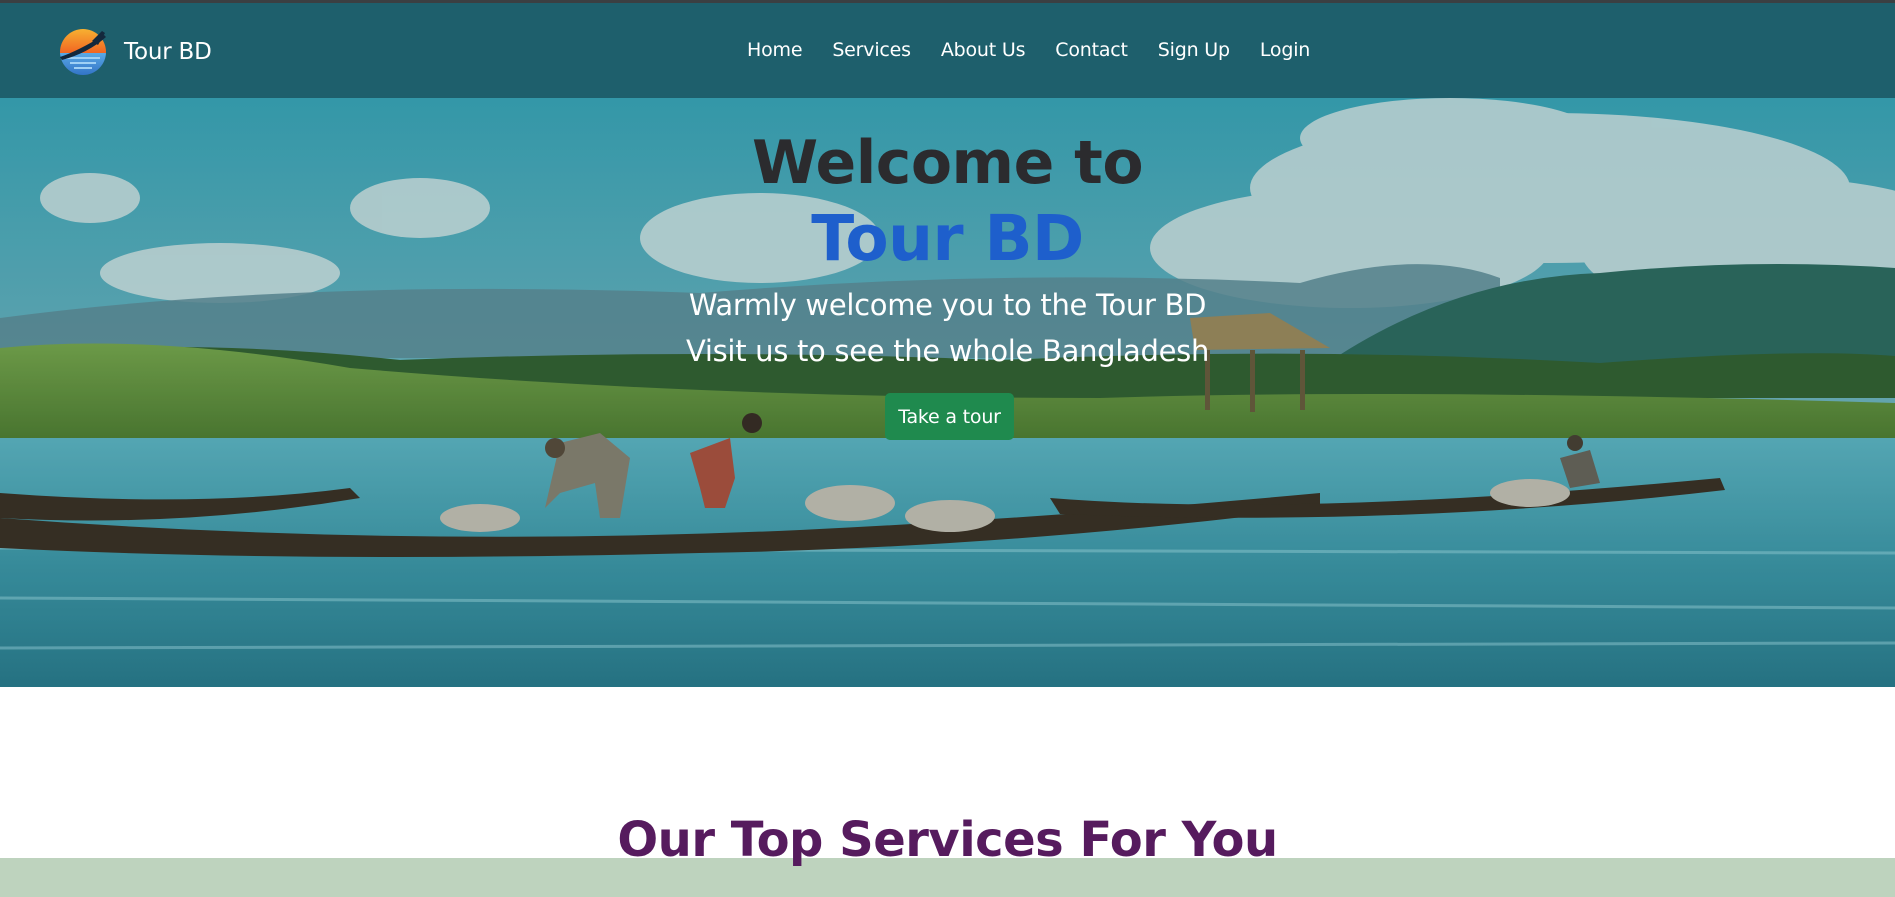 The image size is (1895, 897). I want to click on hero-subtitle-line2: Visit us to see the whole Bangladesh, so click(947, 351).